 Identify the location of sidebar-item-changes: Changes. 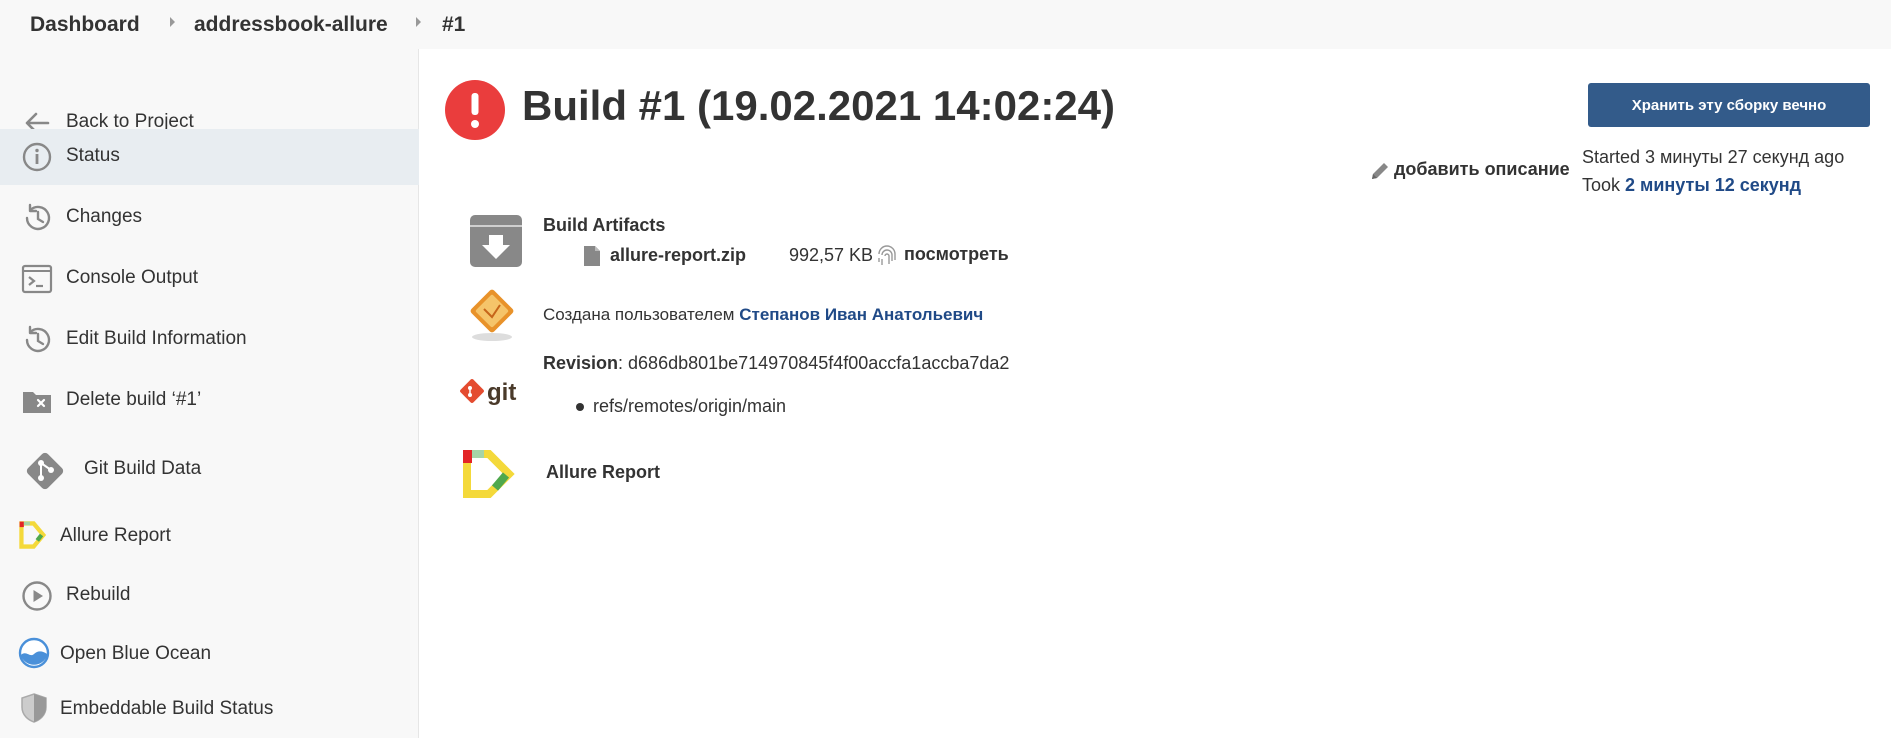
(209, 218).